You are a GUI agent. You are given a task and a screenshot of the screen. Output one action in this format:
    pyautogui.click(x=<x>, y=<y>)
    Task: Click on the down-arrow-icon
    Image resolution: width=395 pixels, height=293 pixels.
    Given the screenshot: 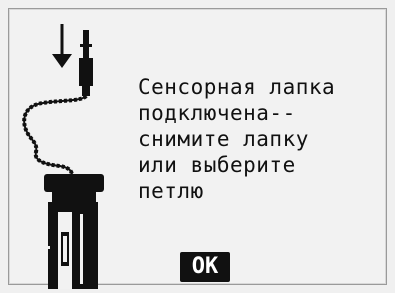 What is the action you would take?
    pyautogui.click(x=62, y=46)
    